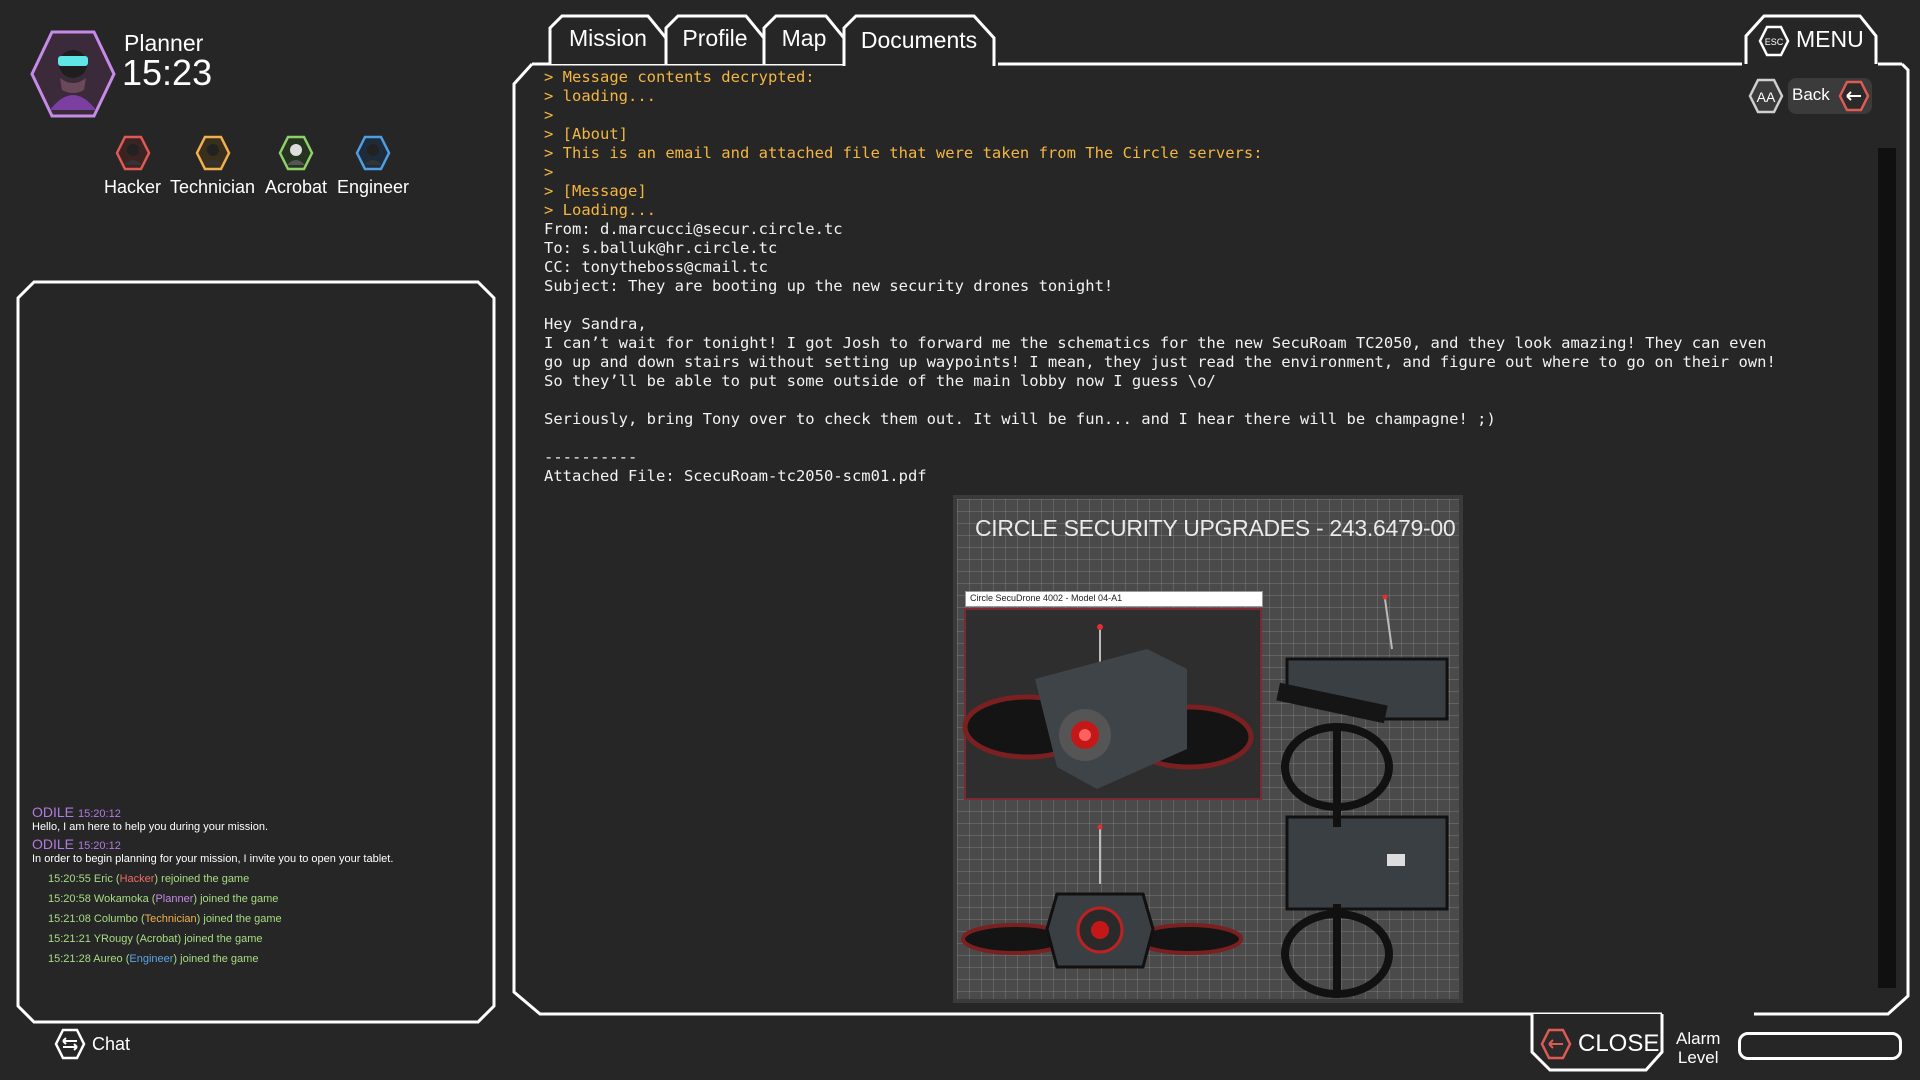 This screenshot has height=1080, width=1920. What do you see at coordinates (1698, 1038) in the screenshot?
I see `alarm-label-line: Alarm` at bounding box center [1698, 1038].